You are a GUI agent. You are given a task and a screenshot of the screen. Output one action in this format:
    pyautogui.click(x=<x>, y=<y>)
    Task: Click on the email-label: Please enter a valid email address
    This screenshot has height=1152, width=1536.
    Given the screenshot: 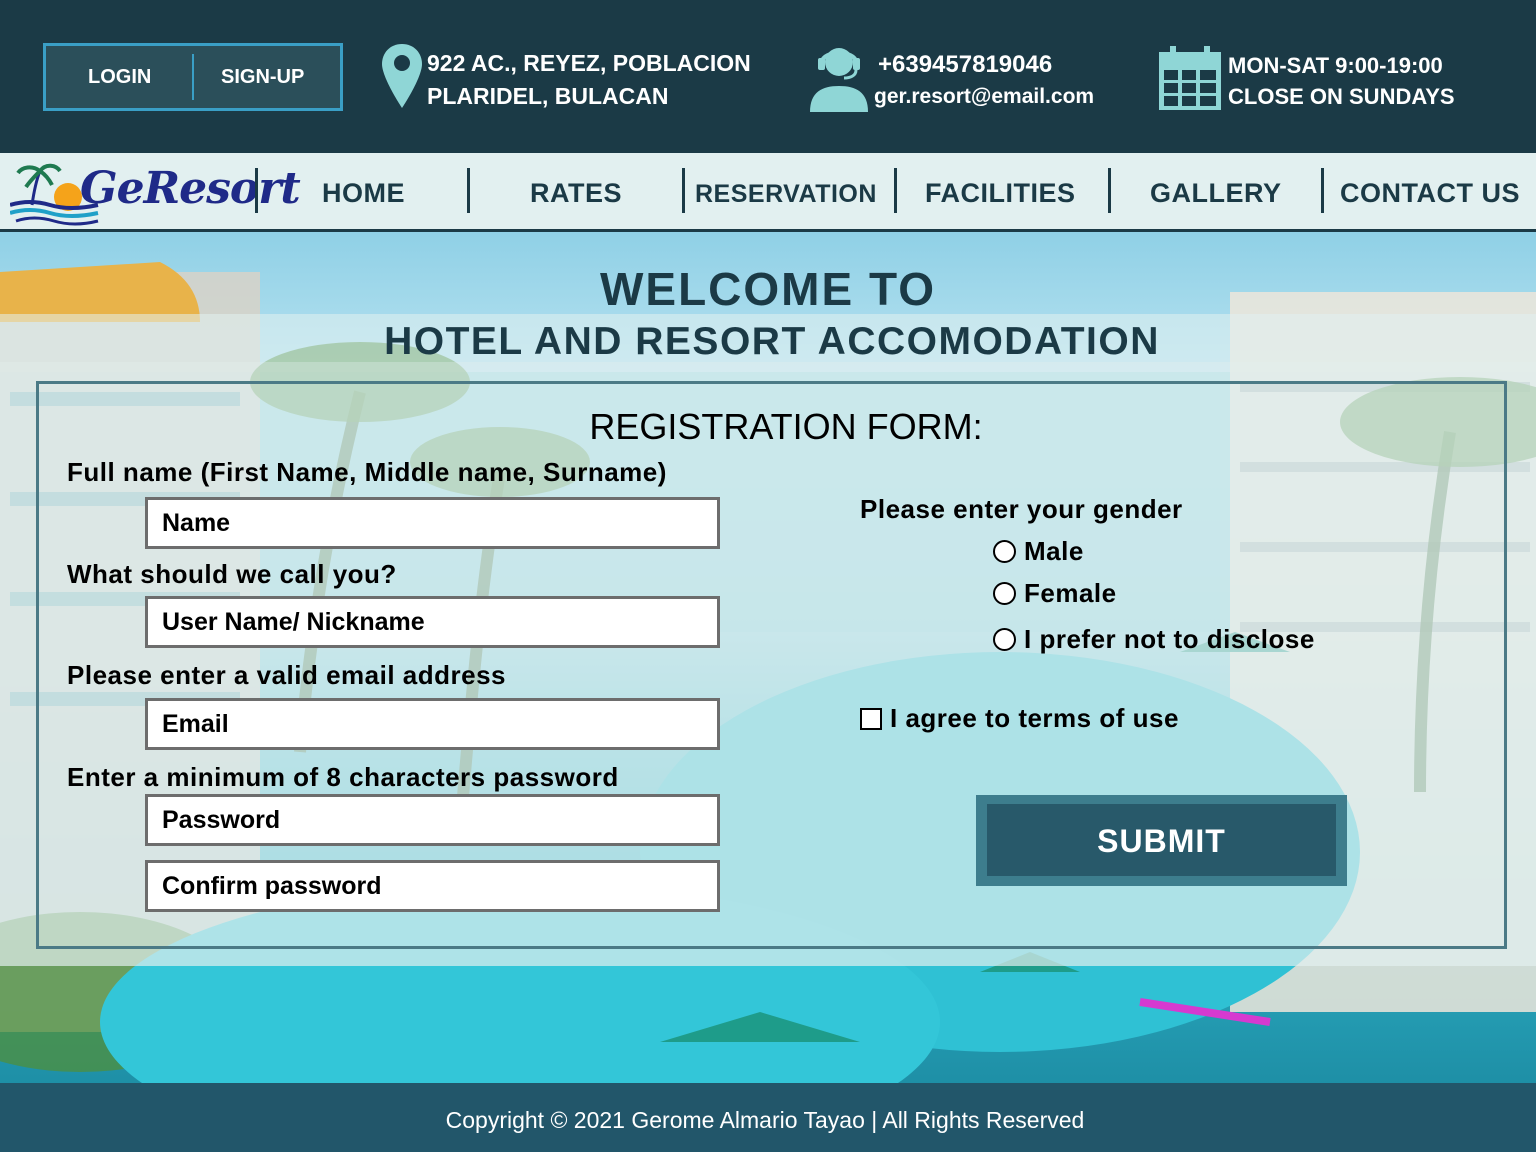 What is the action you would take?
    pyautogui.click(x=287, y=675)
    